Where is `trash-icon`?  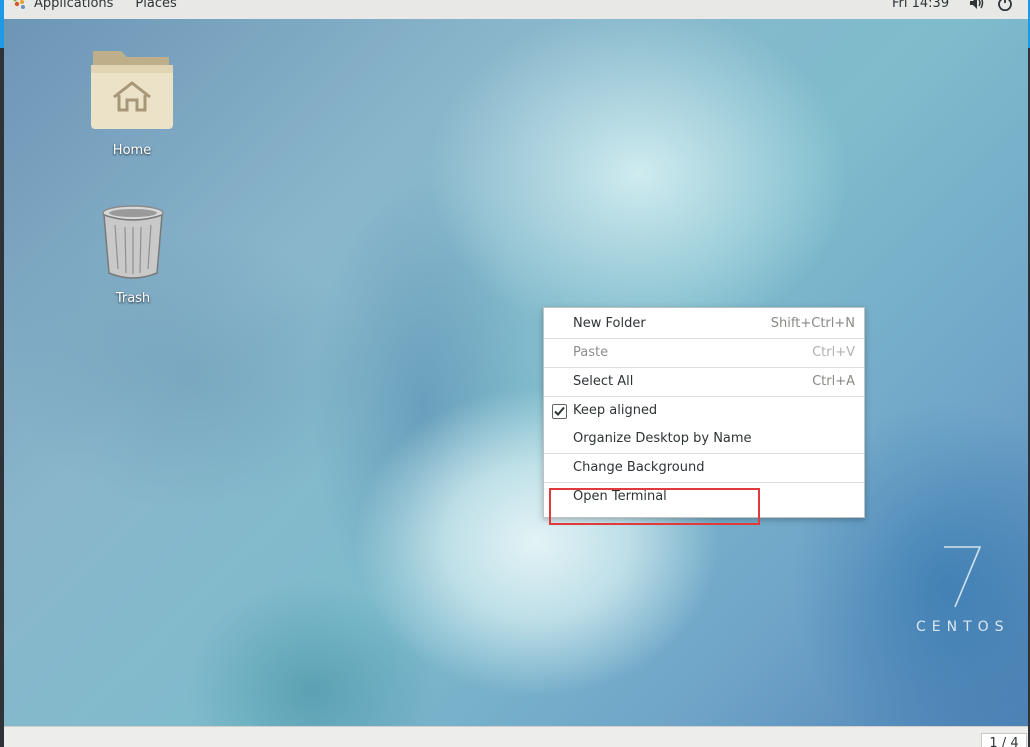
trash-icon is located at coordinates (133, 246).